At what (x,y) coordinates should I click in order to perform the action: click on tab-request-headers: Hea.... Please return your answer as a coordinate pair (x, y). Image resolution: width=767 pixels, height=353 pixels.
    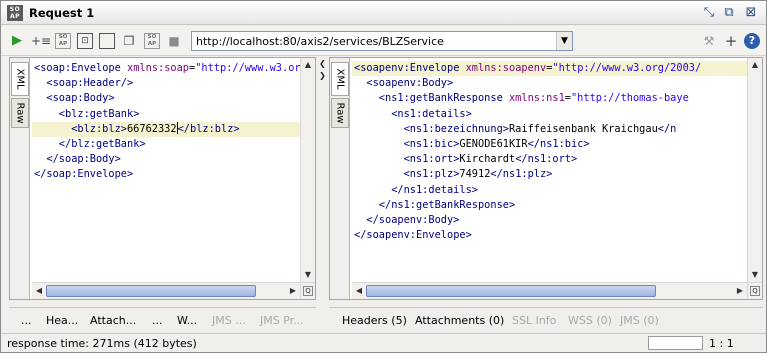
    Looking at the image, I should click on (62, 320).